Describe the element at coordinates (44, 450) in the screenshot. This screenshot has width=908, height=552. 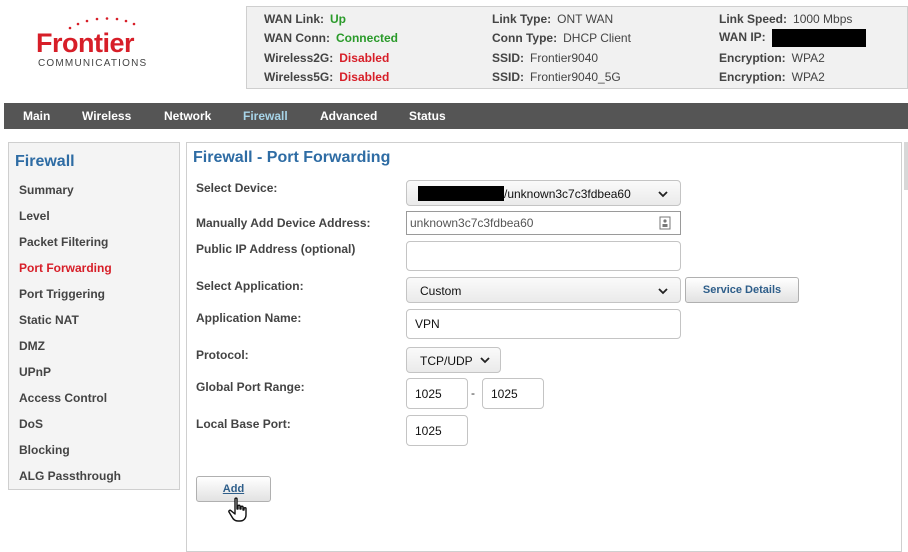
I see `sidebar-item-blocking: Blocking` at that location.